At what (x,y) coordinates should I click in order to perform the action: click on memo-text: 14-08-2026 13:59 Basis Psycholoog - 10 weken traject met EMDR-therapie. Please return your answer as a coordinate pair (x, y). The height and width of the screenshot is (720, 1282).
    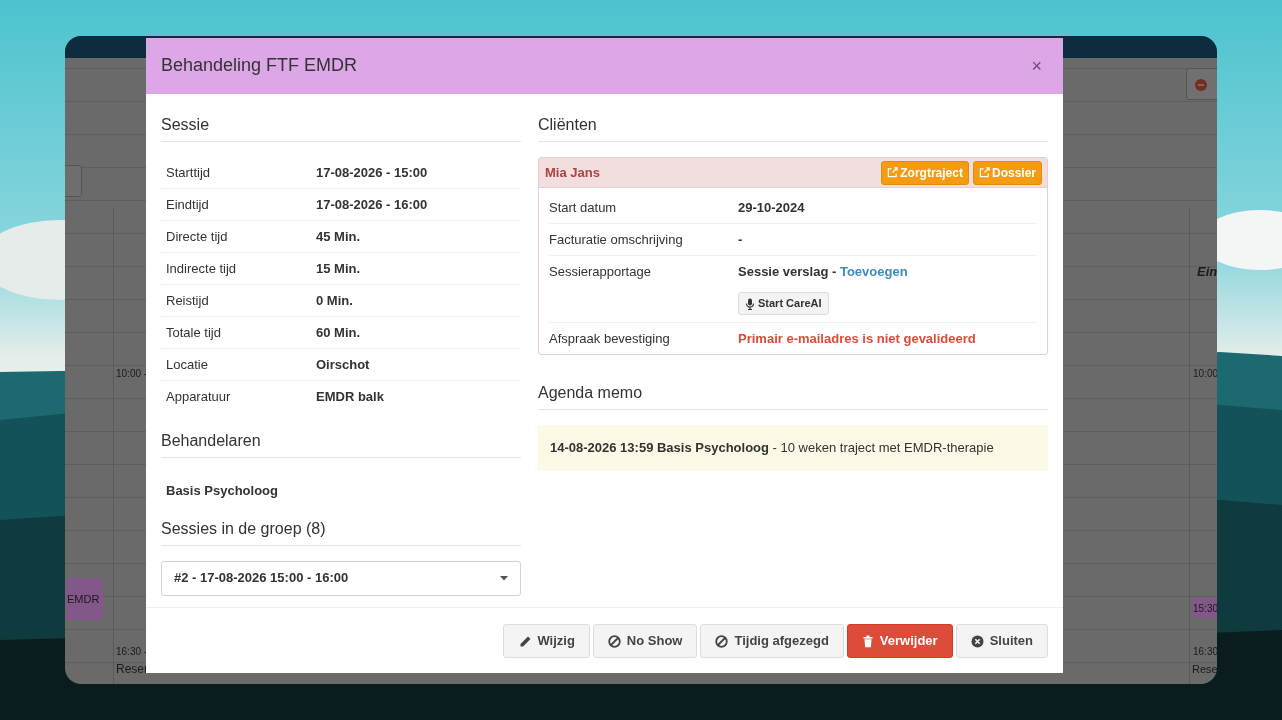
    Looking at the image, I should click on (793, 448).